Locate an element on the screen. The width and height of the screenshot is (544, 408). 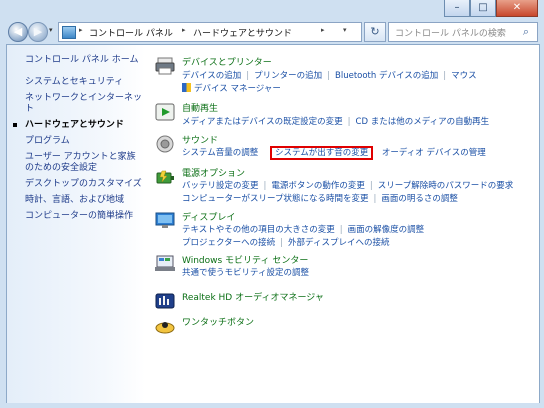
link-add-bluetooth: Bluetooth デバイスの追加 is located at coordinates (386, 76).